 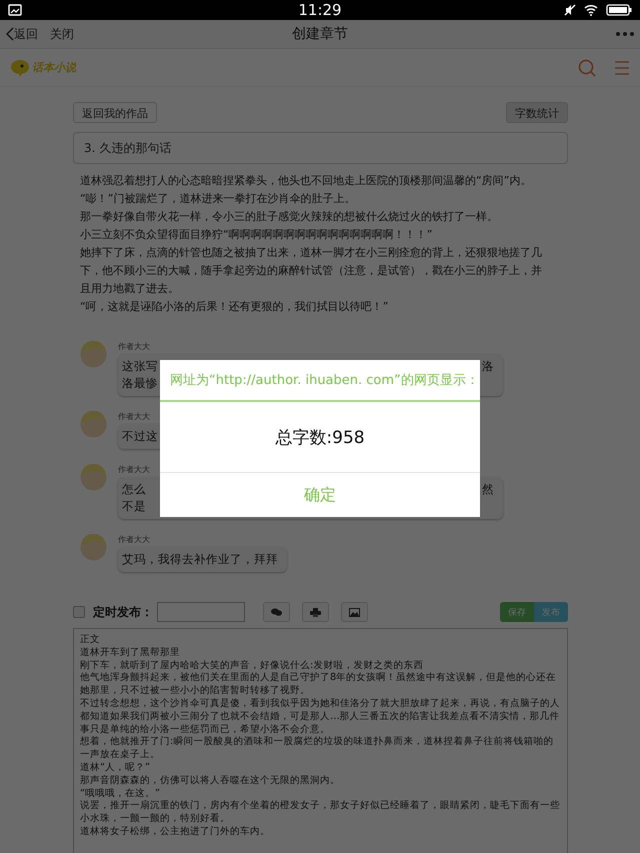 What do you see at coordinates (551, 612) in the screenshot?
I see `publish-button: 发布` at bounding box center [551, 612].